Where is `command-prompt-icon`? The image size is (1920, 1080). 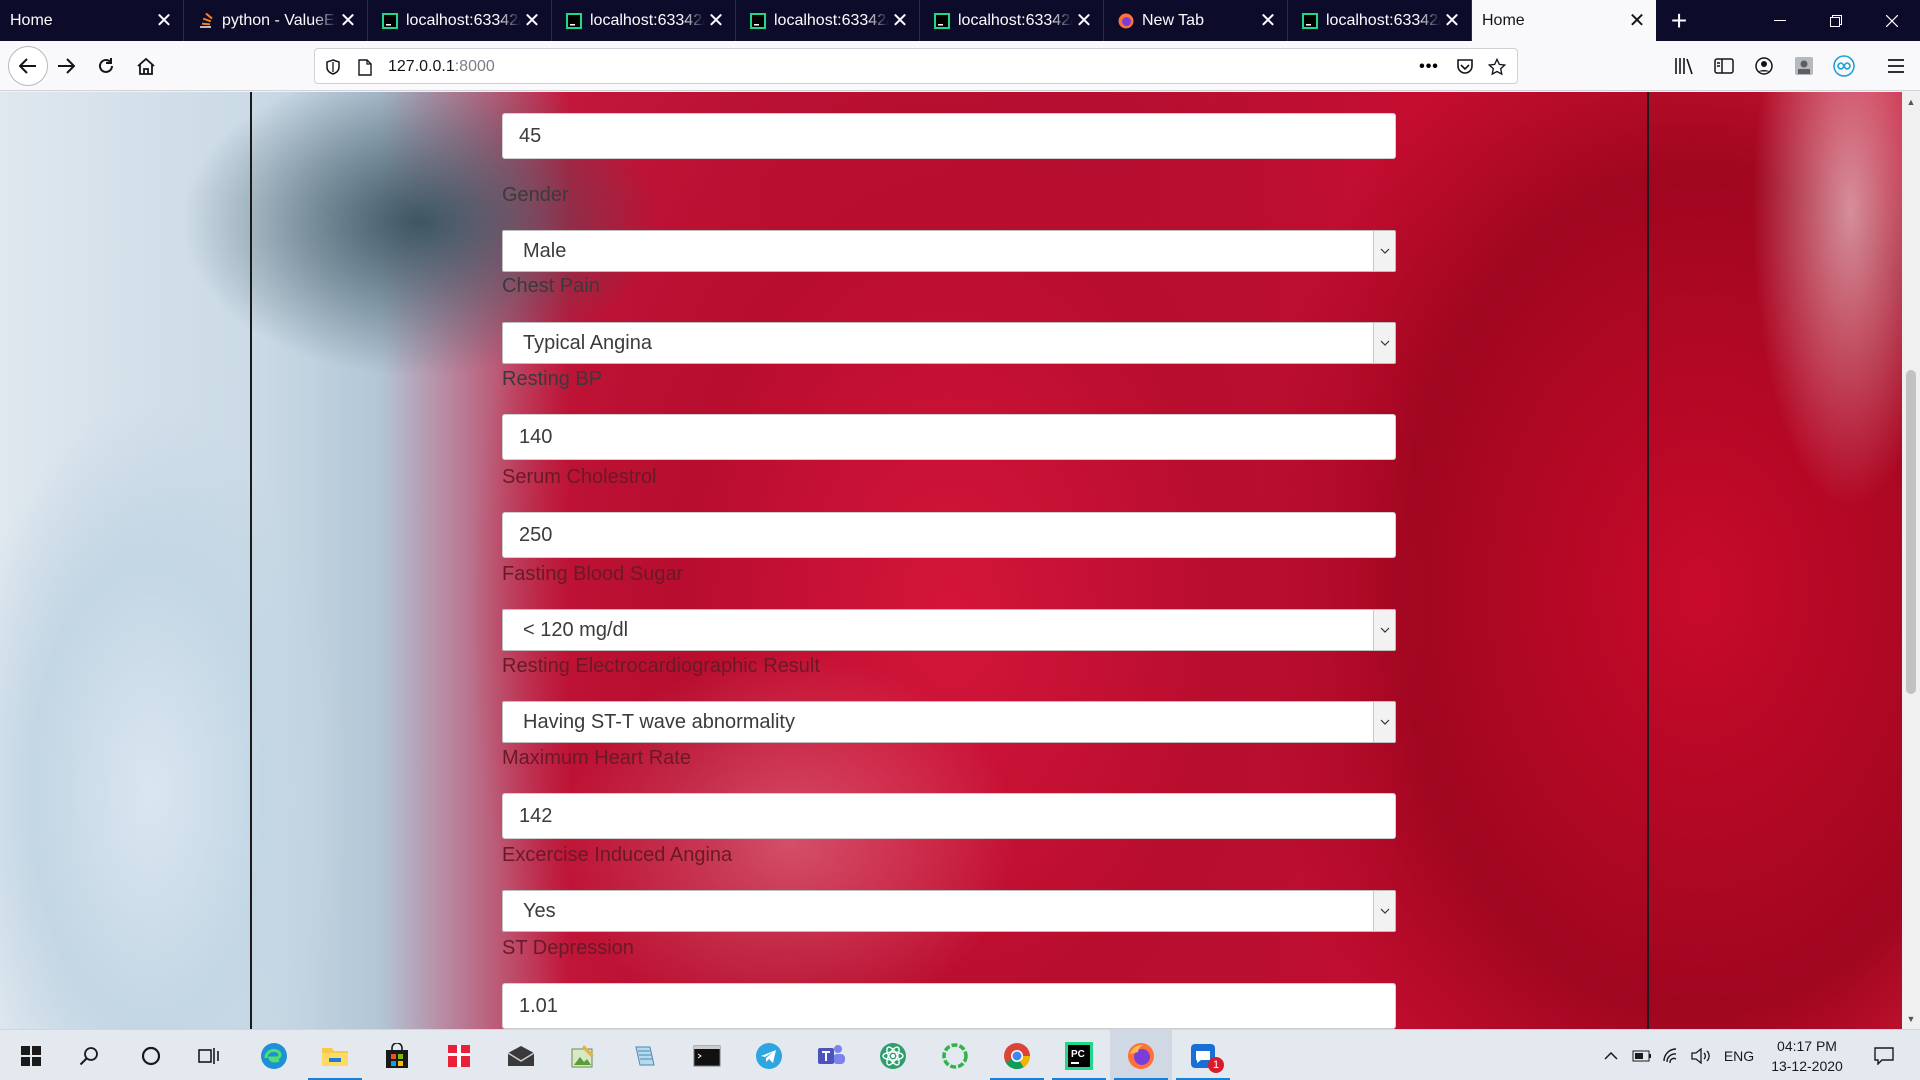 command-prompt-icon is located at coordinates (707, 1055).